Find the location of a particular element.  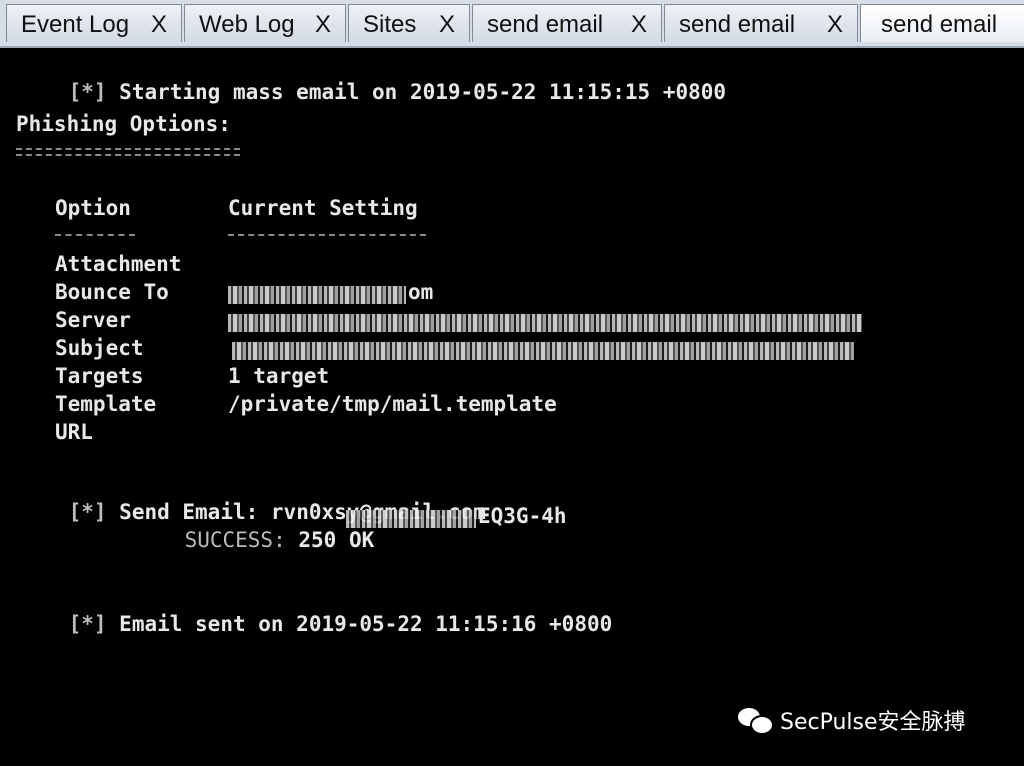

success-line: SUCCESS: 250 OK is located at coordinates (254, 540).